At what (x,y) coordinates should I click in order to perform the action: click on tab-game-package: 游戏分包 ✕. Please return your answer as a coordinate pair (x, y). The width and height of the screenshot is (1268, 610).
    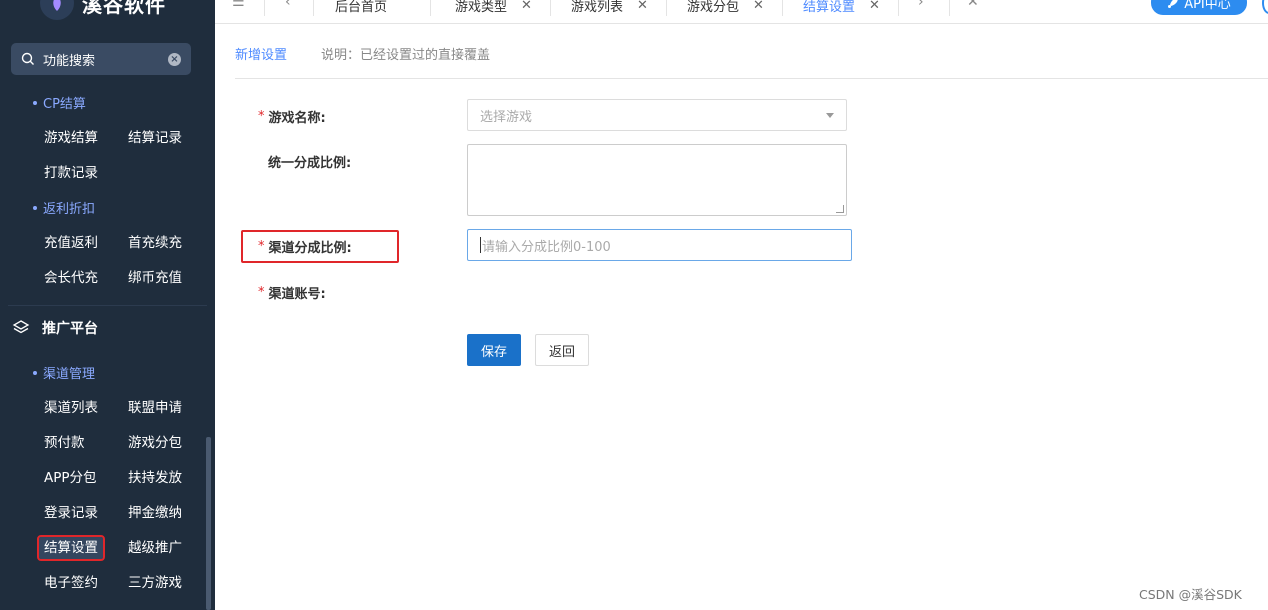
    Looking at the image, I should click on (725, 9).